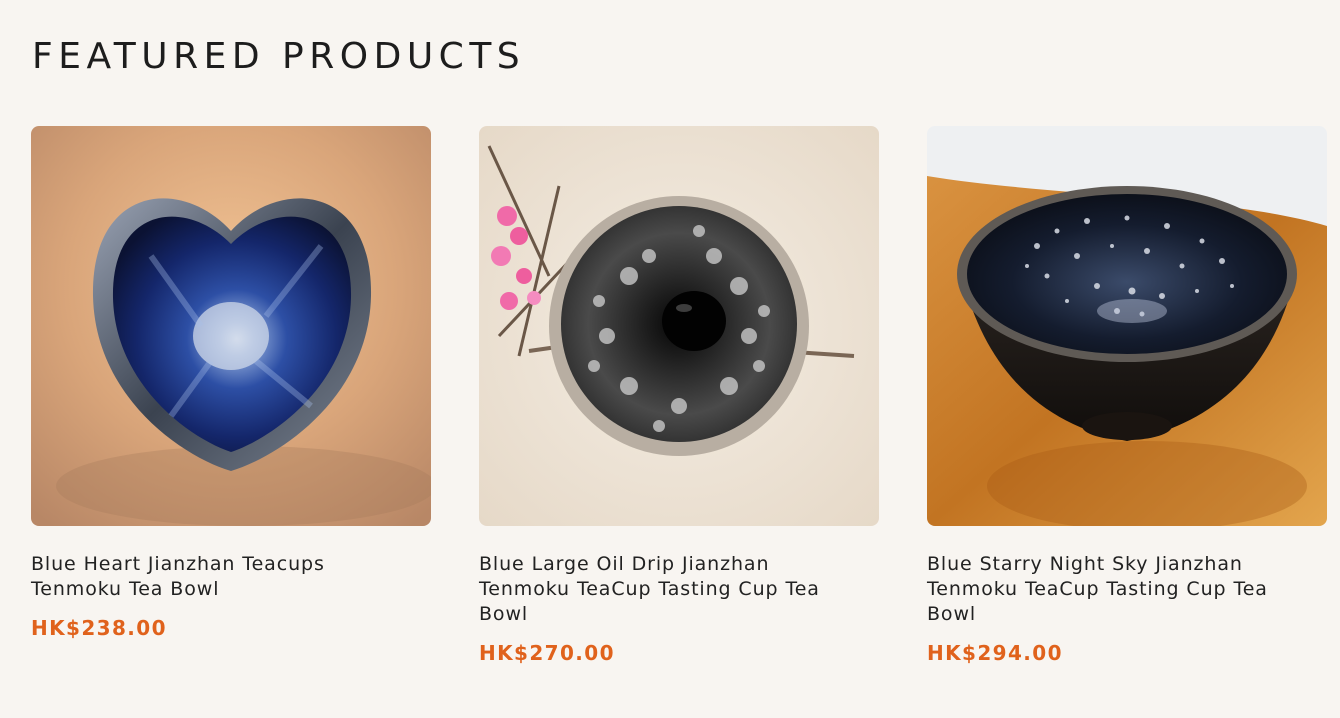  Describe the element at coordinates (279, 56) in the screenshot. I see `section-title: FEATURED PRODUCTS` at that location.